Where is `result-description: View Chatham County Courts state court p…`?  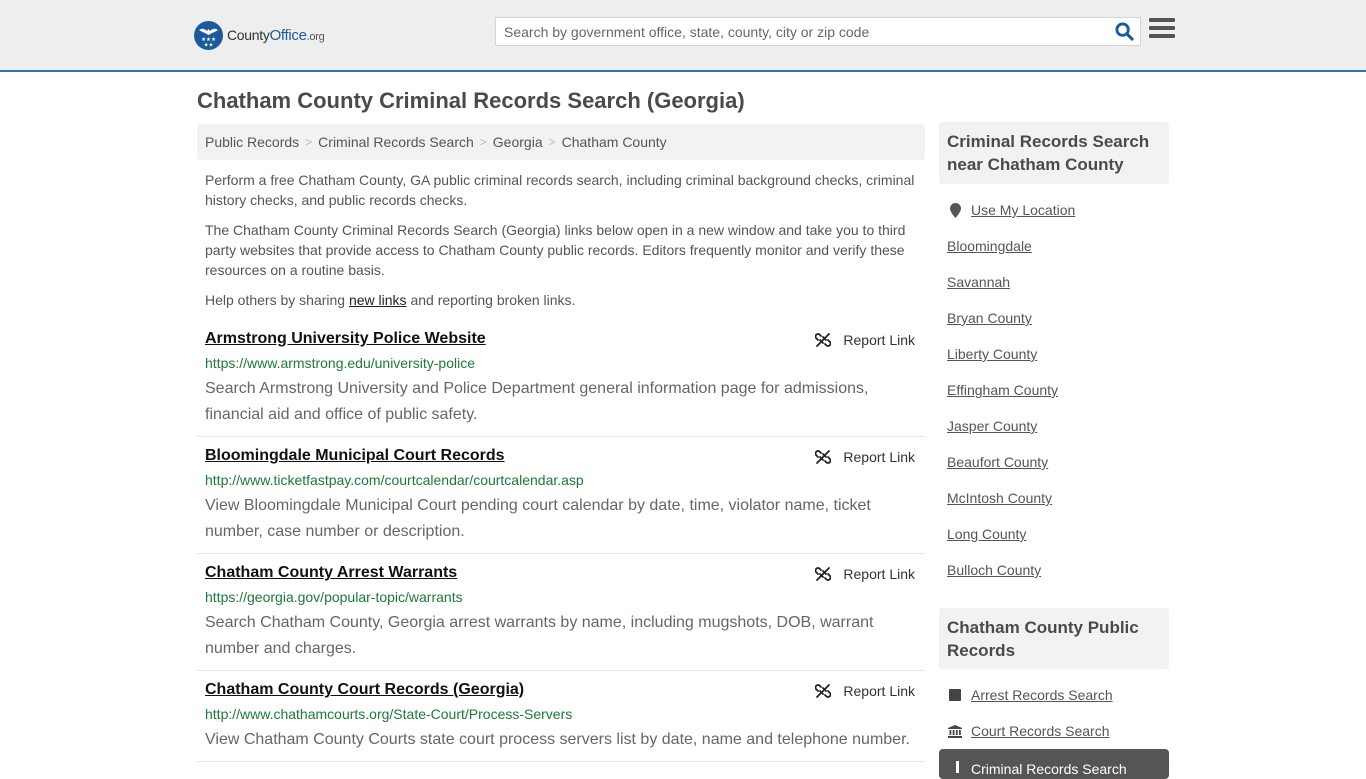
result-description: View Chatham County Courts state court p… is located at coordinates (557, 739).